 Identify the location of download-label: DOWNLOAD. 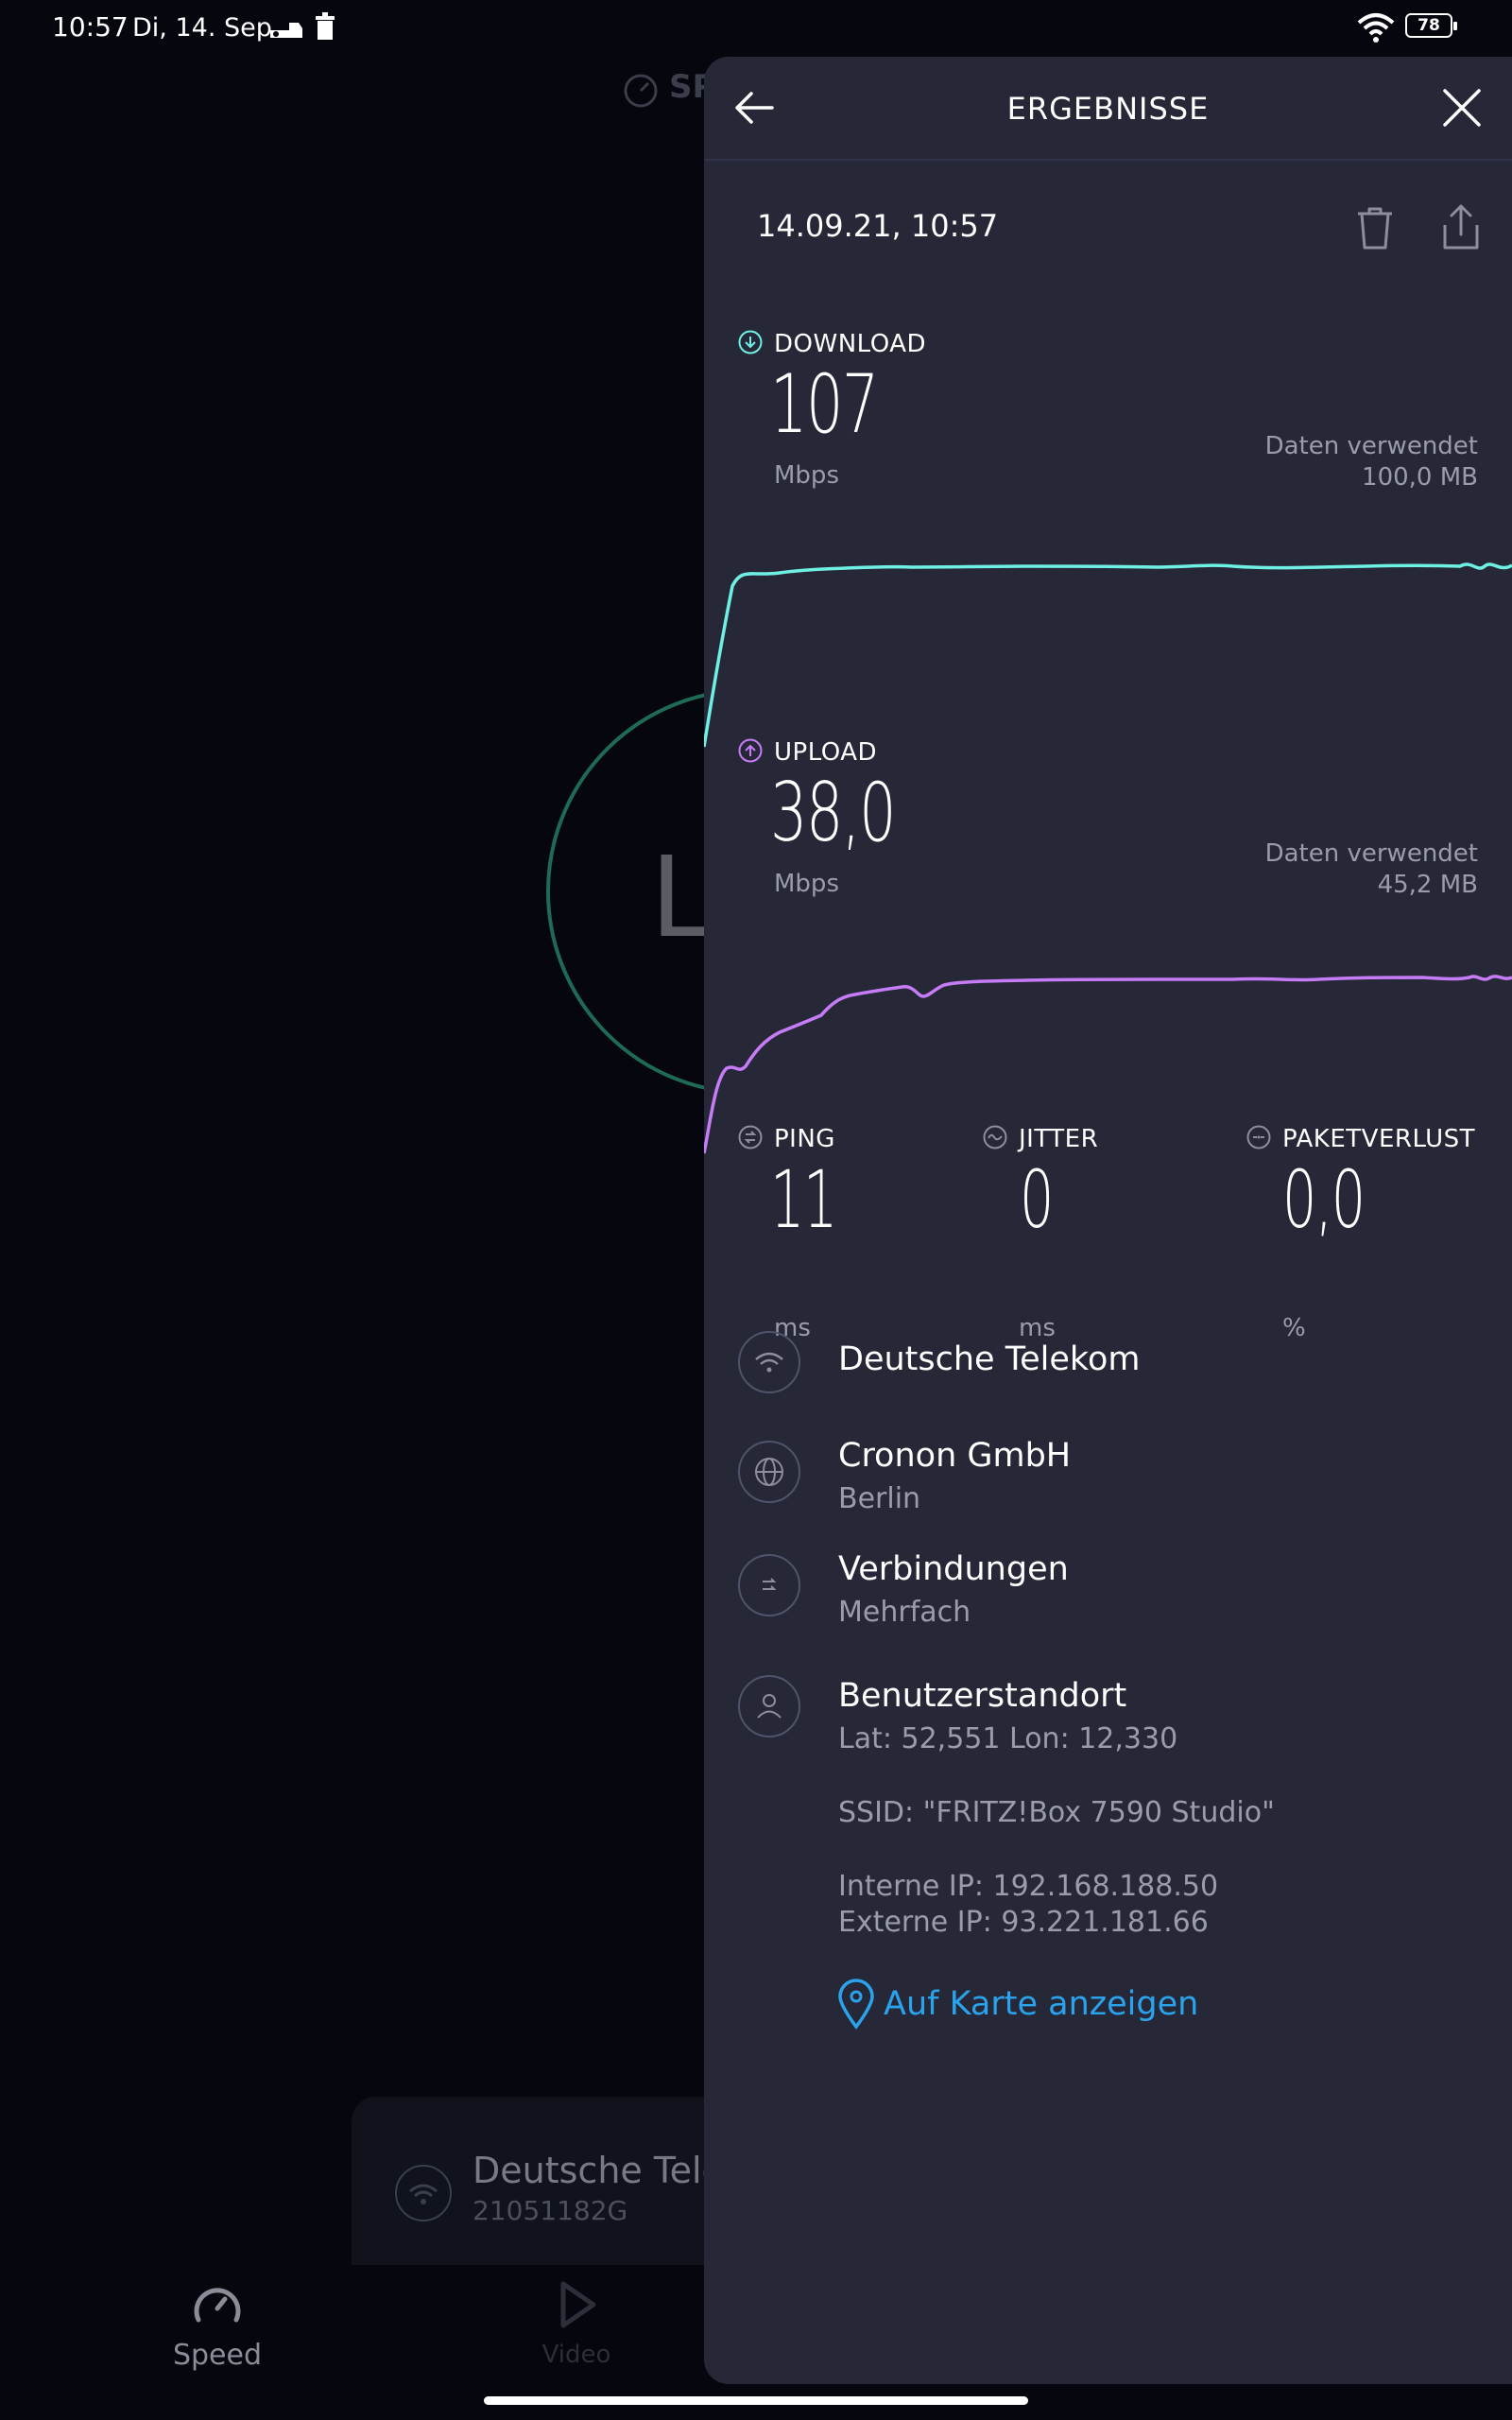
(850, 344).